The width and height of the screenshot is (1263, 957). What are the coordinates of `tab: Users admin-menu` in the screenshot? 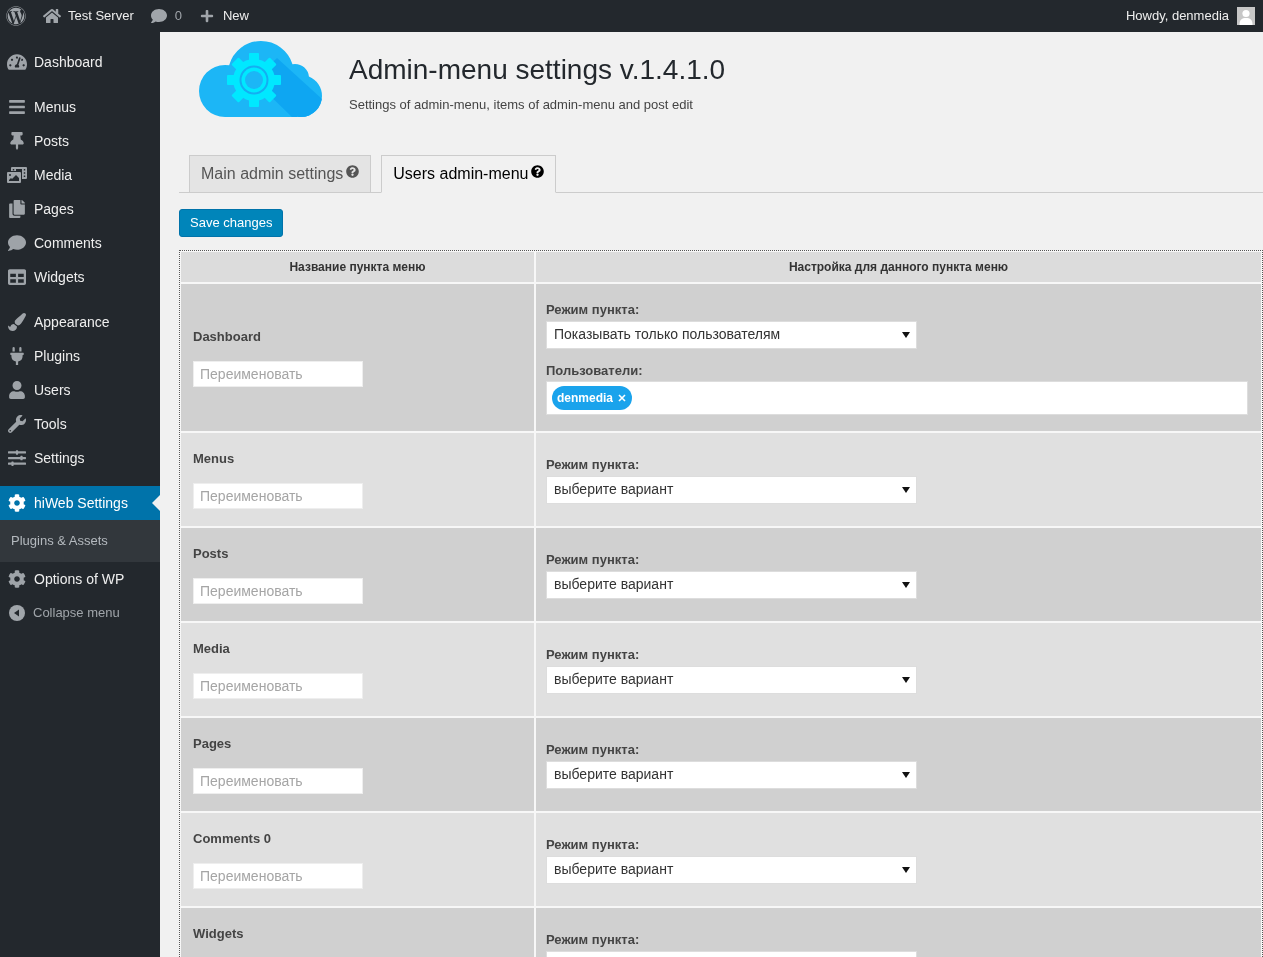 It's located at (469, 174).